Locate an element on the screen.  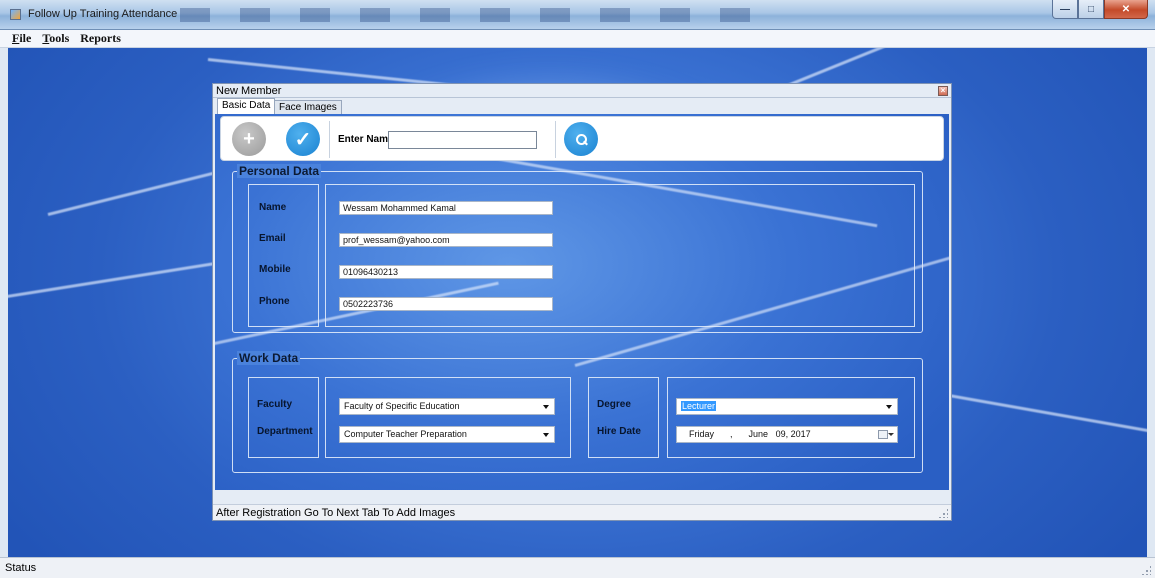
enter-name-label: Enter Name is located at coordinates (366, 139).